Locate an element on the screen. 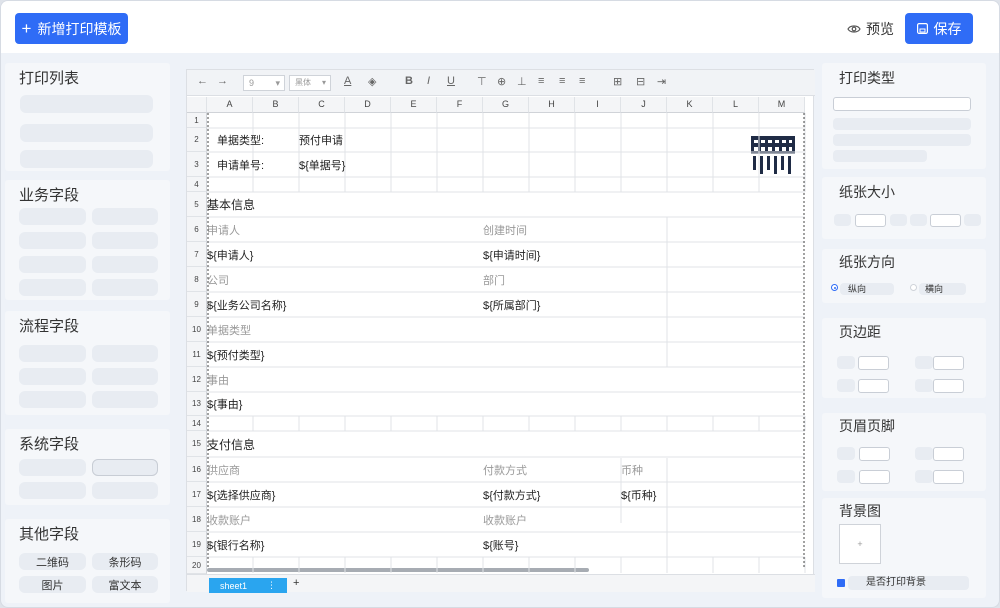  portrait-label: 纵向 is located at coordinates (867, 289).